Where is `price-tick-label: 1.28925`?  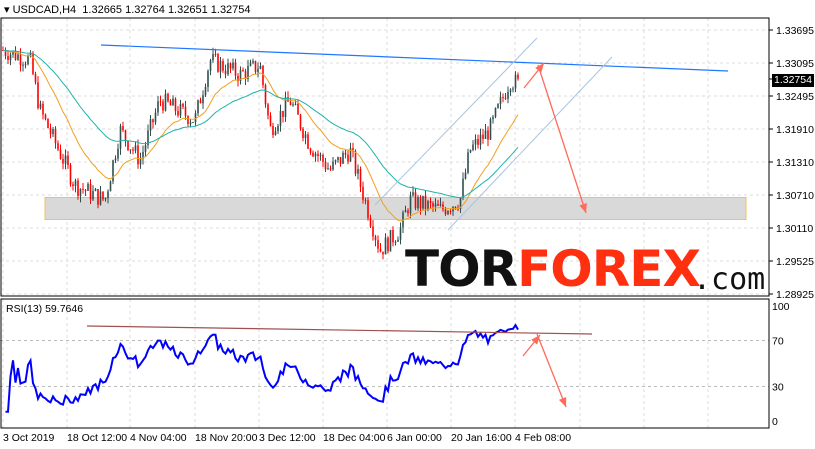 price-tick-label: 1.28925 is located at coordinates (795, 295).